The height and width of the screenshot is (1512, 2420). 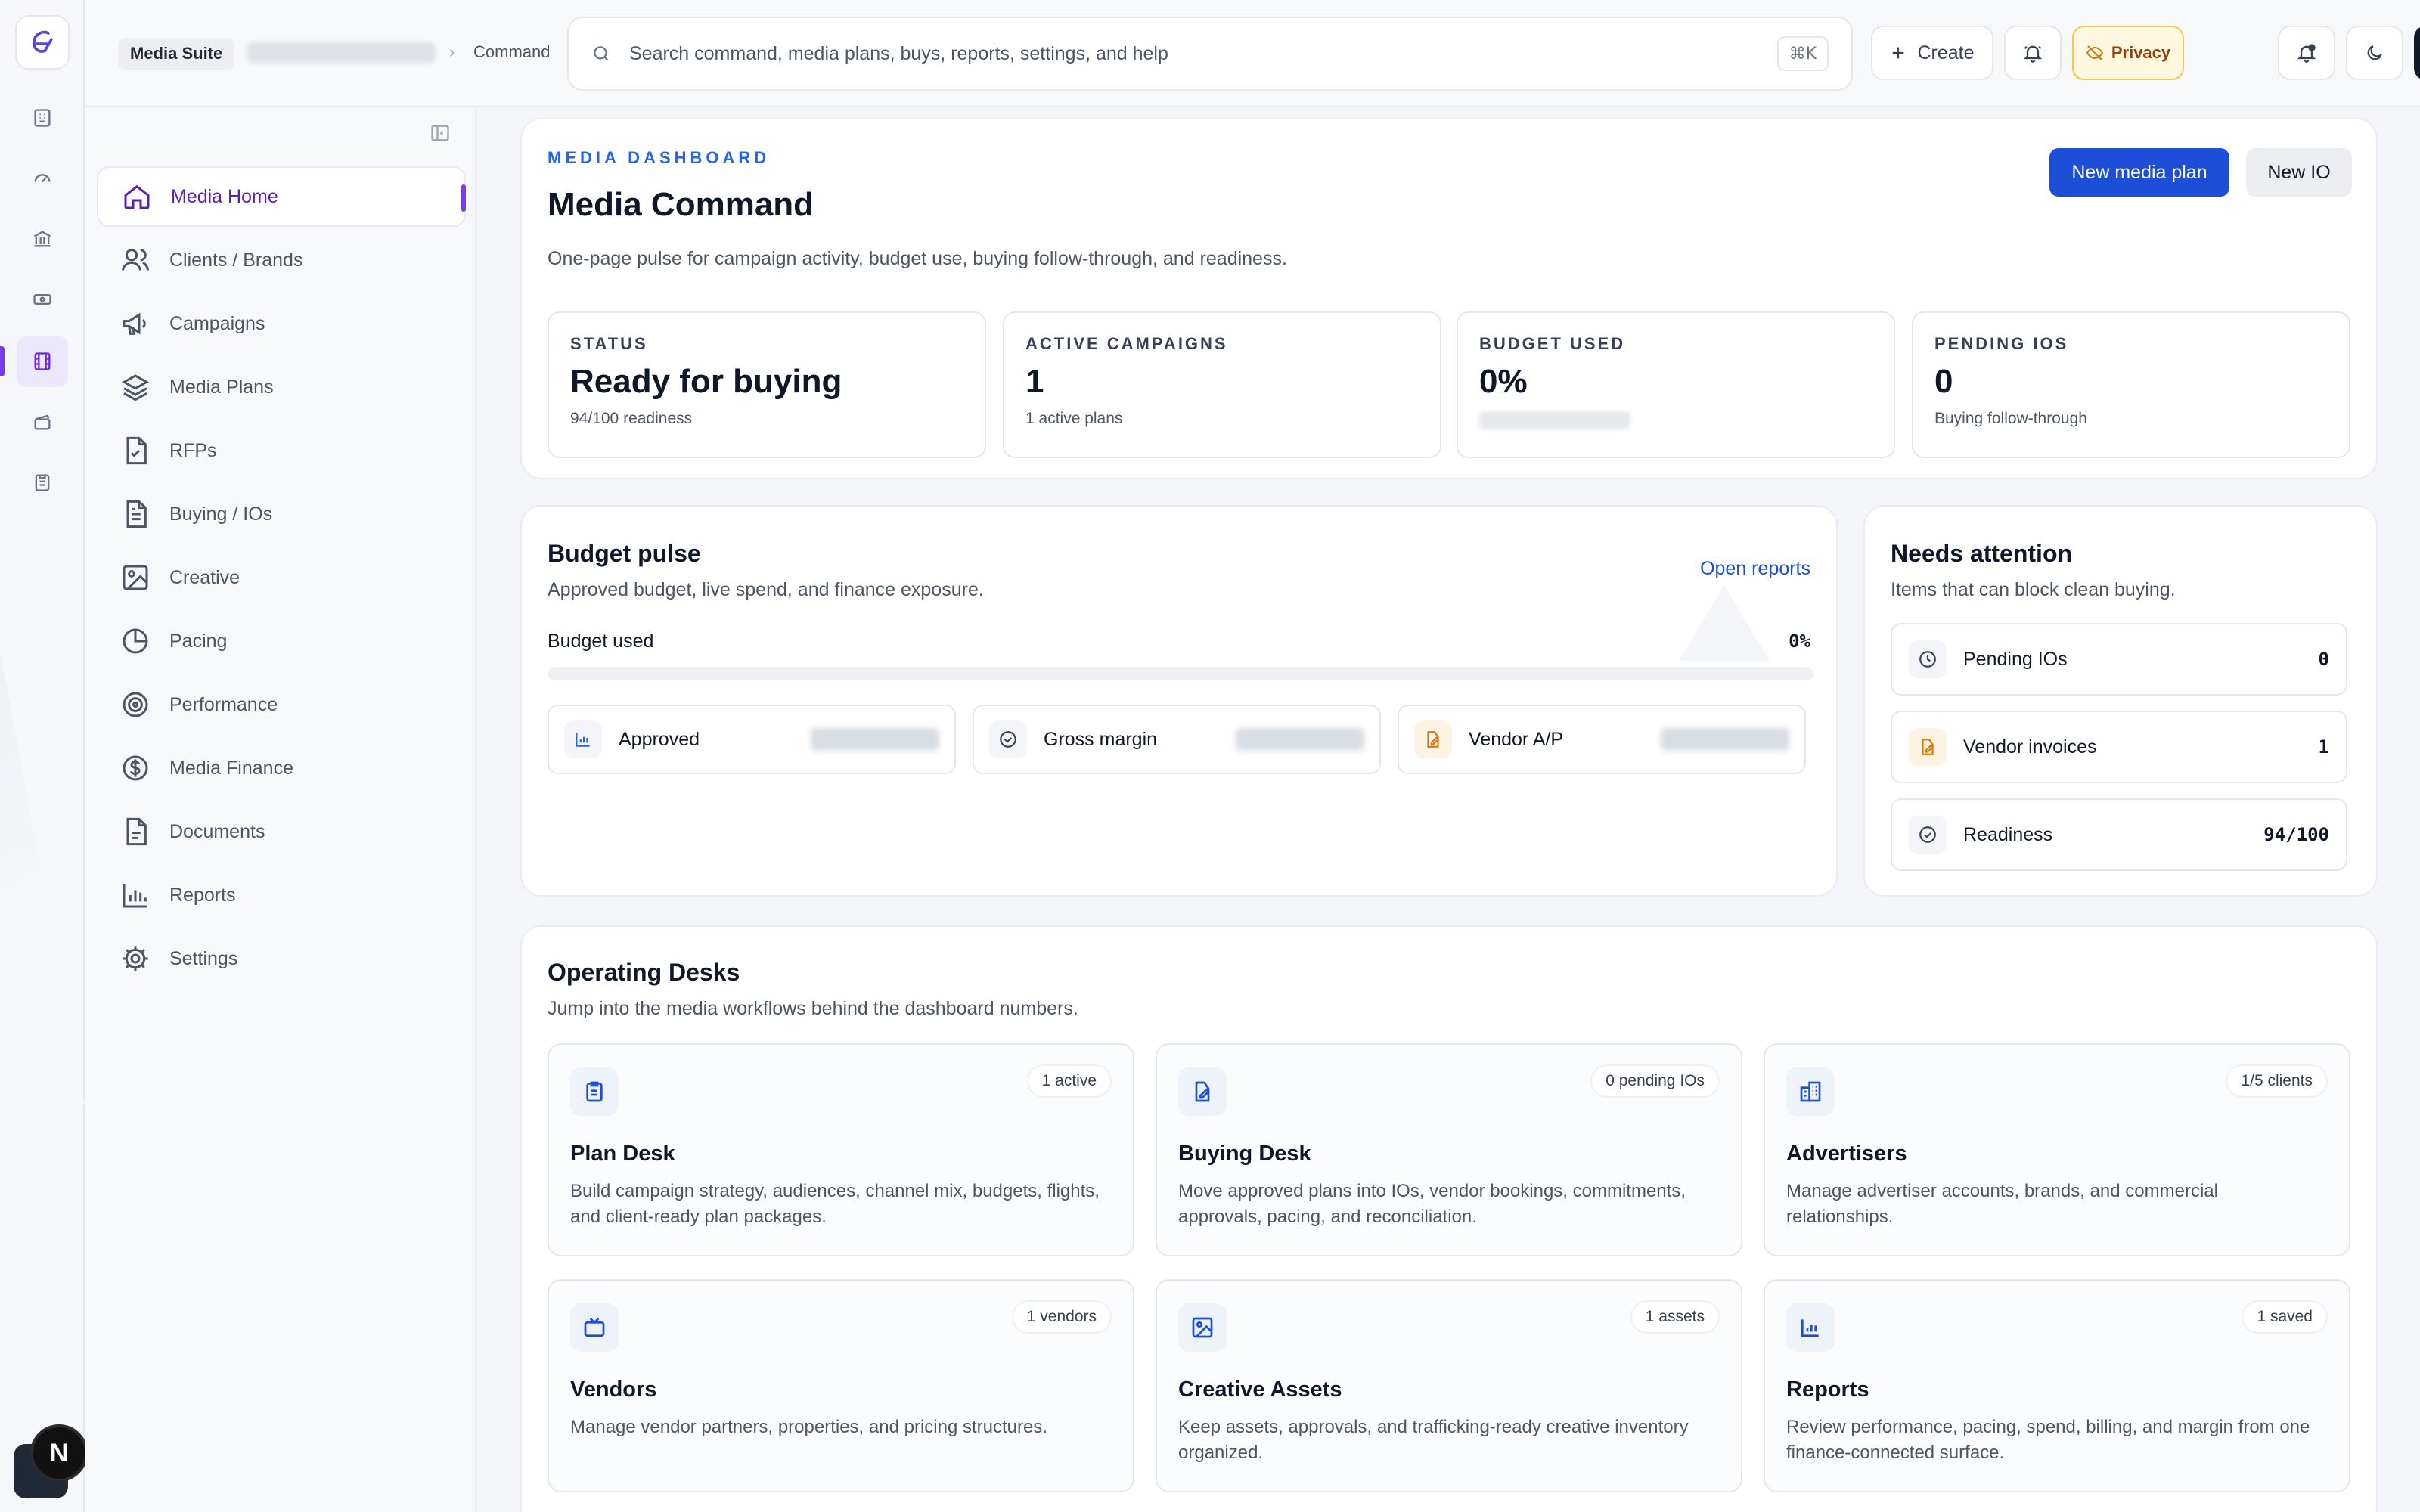 I want to click on moon-icon, so click(x=2374, y=52).